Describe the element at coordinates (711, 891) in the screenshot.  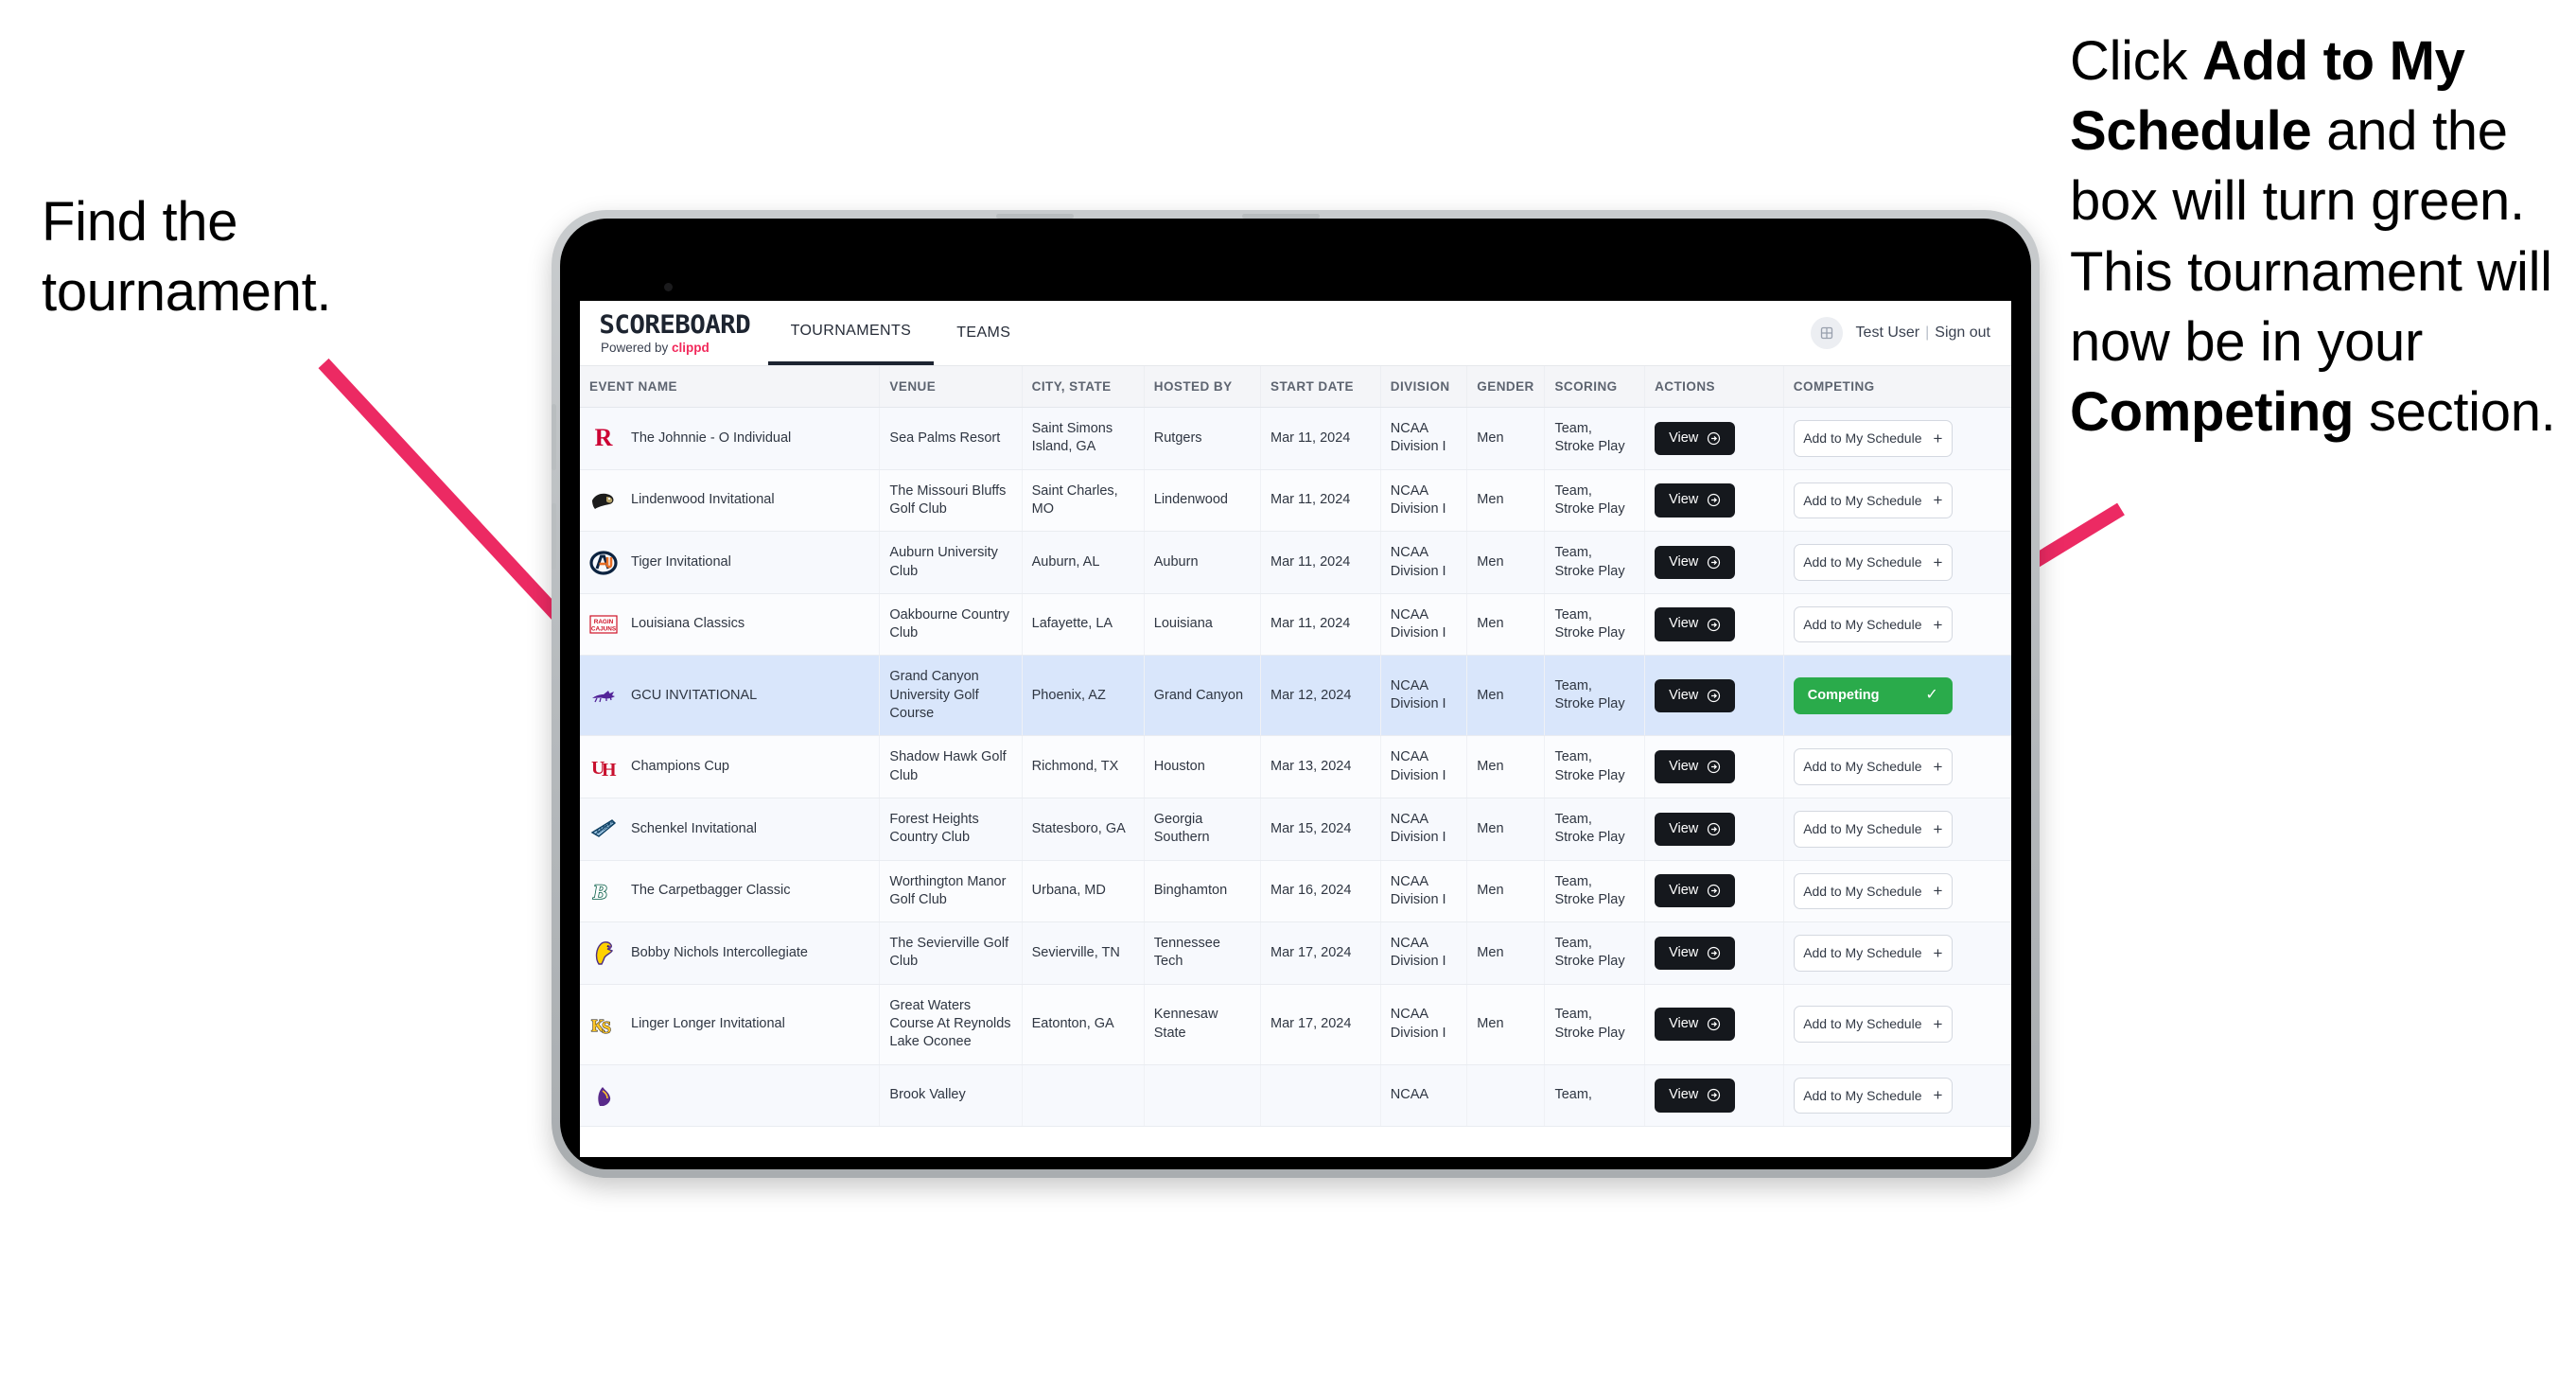
I see `event-name-text: The Carpetbagger Classic` at that location.